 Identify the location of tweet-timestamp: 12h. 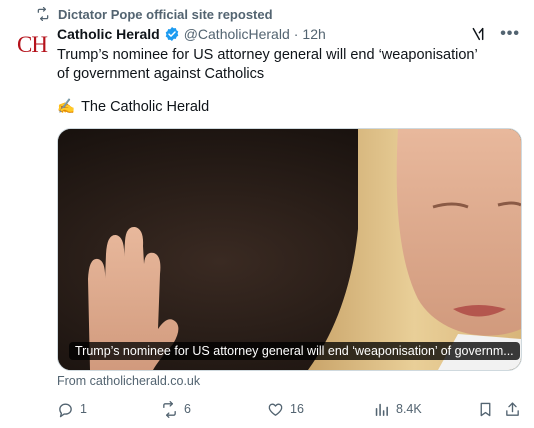
(313, 34).